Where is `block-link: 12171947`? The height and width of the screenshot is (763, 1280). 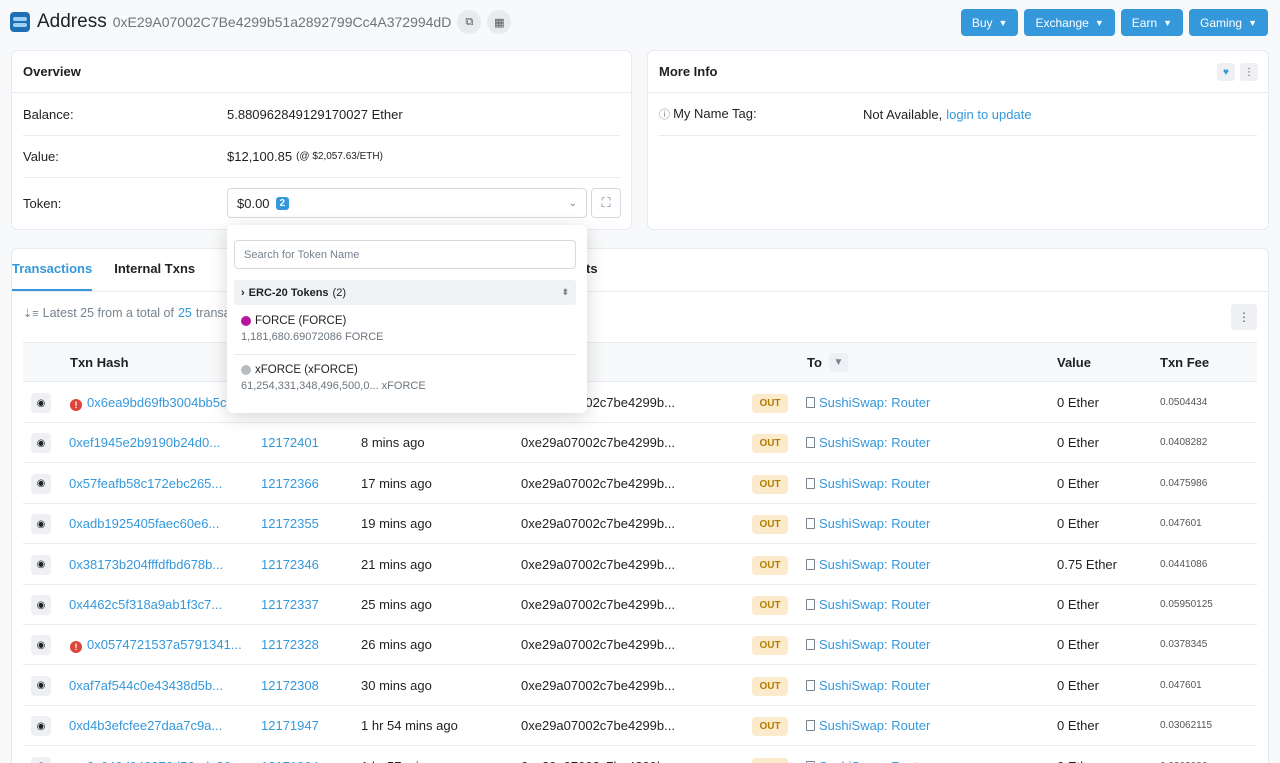
block-link: 12171947 is located at coordinates (290, 726).